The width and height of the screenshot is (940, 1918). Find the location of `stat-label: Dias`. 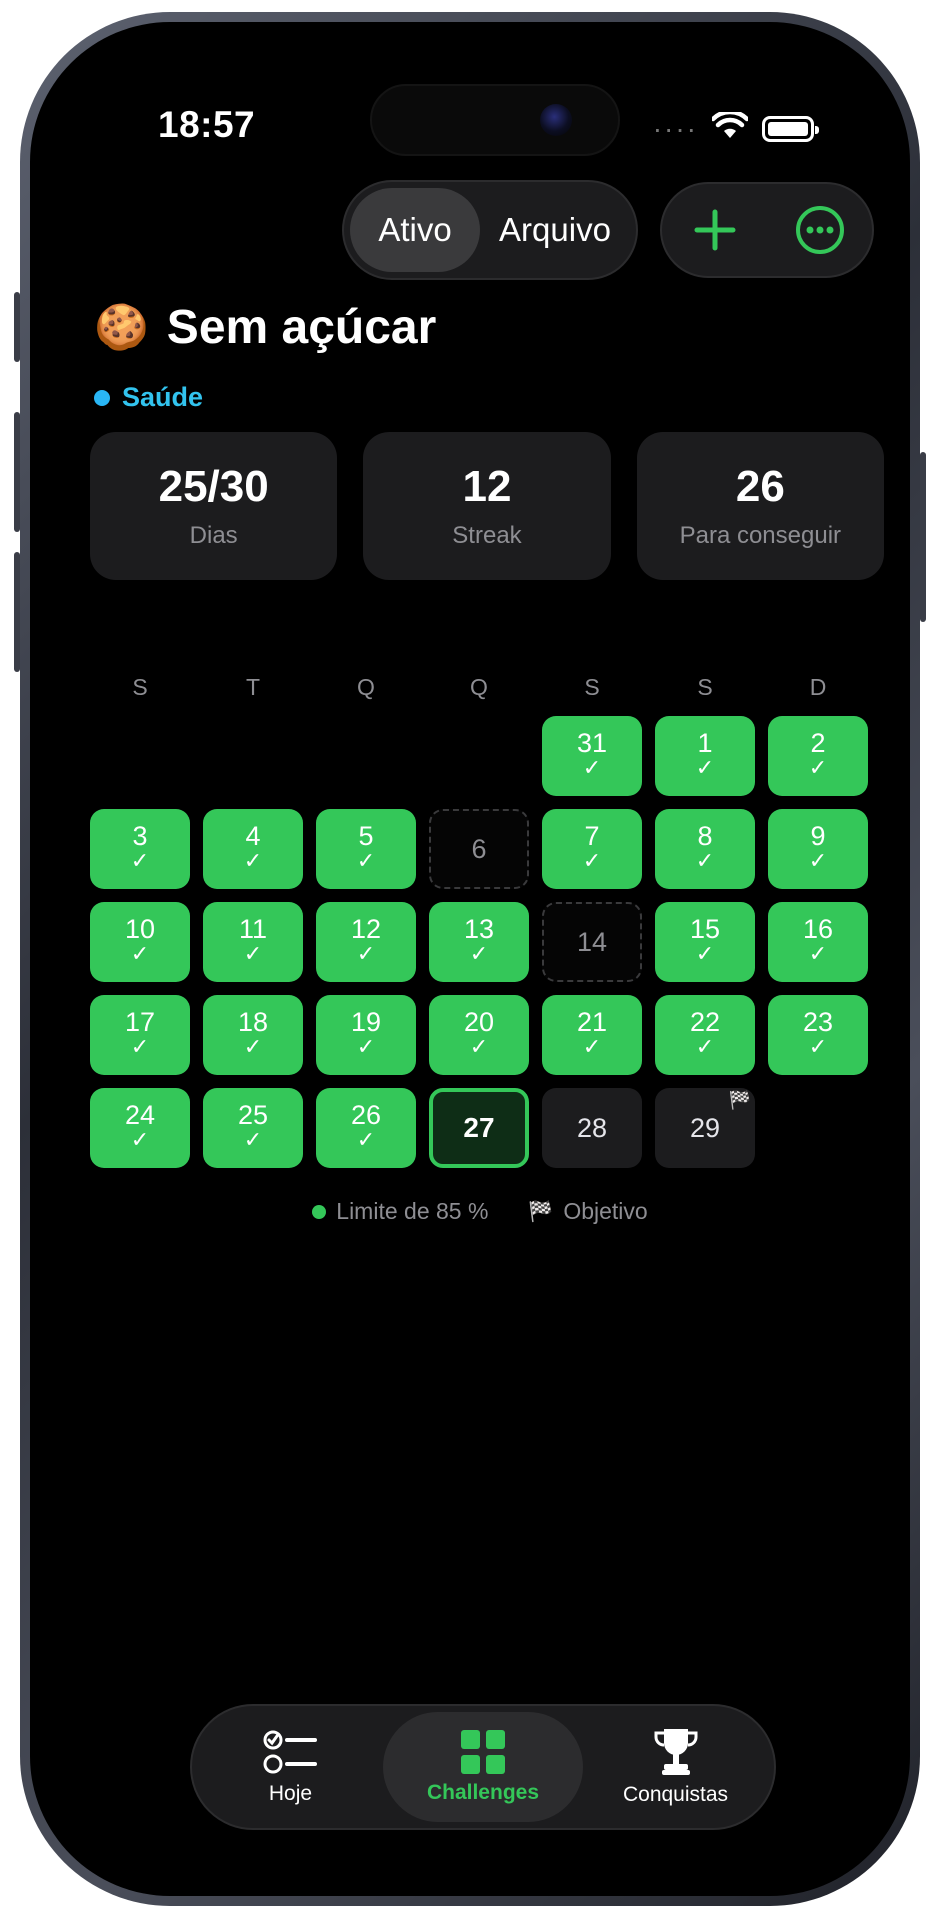

stat-label: Dias is located at coordinates (213, 535).